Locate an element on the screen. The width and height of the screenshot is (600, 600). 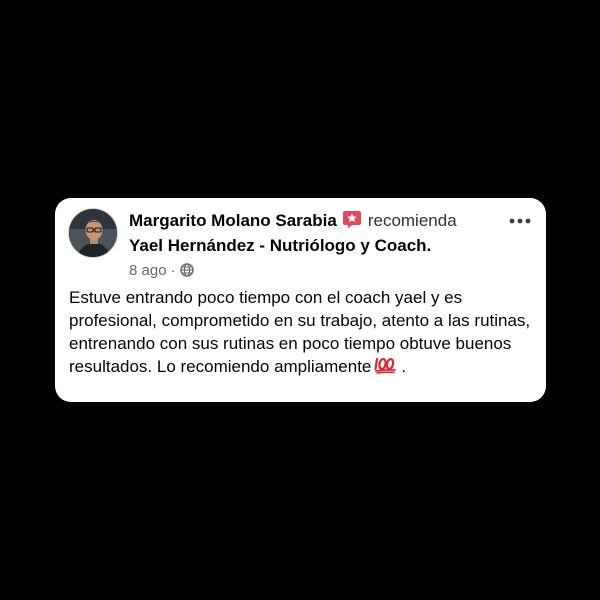
review-header: Margarito Molano Sarabia recomienda is located at coordinates (329, 221).